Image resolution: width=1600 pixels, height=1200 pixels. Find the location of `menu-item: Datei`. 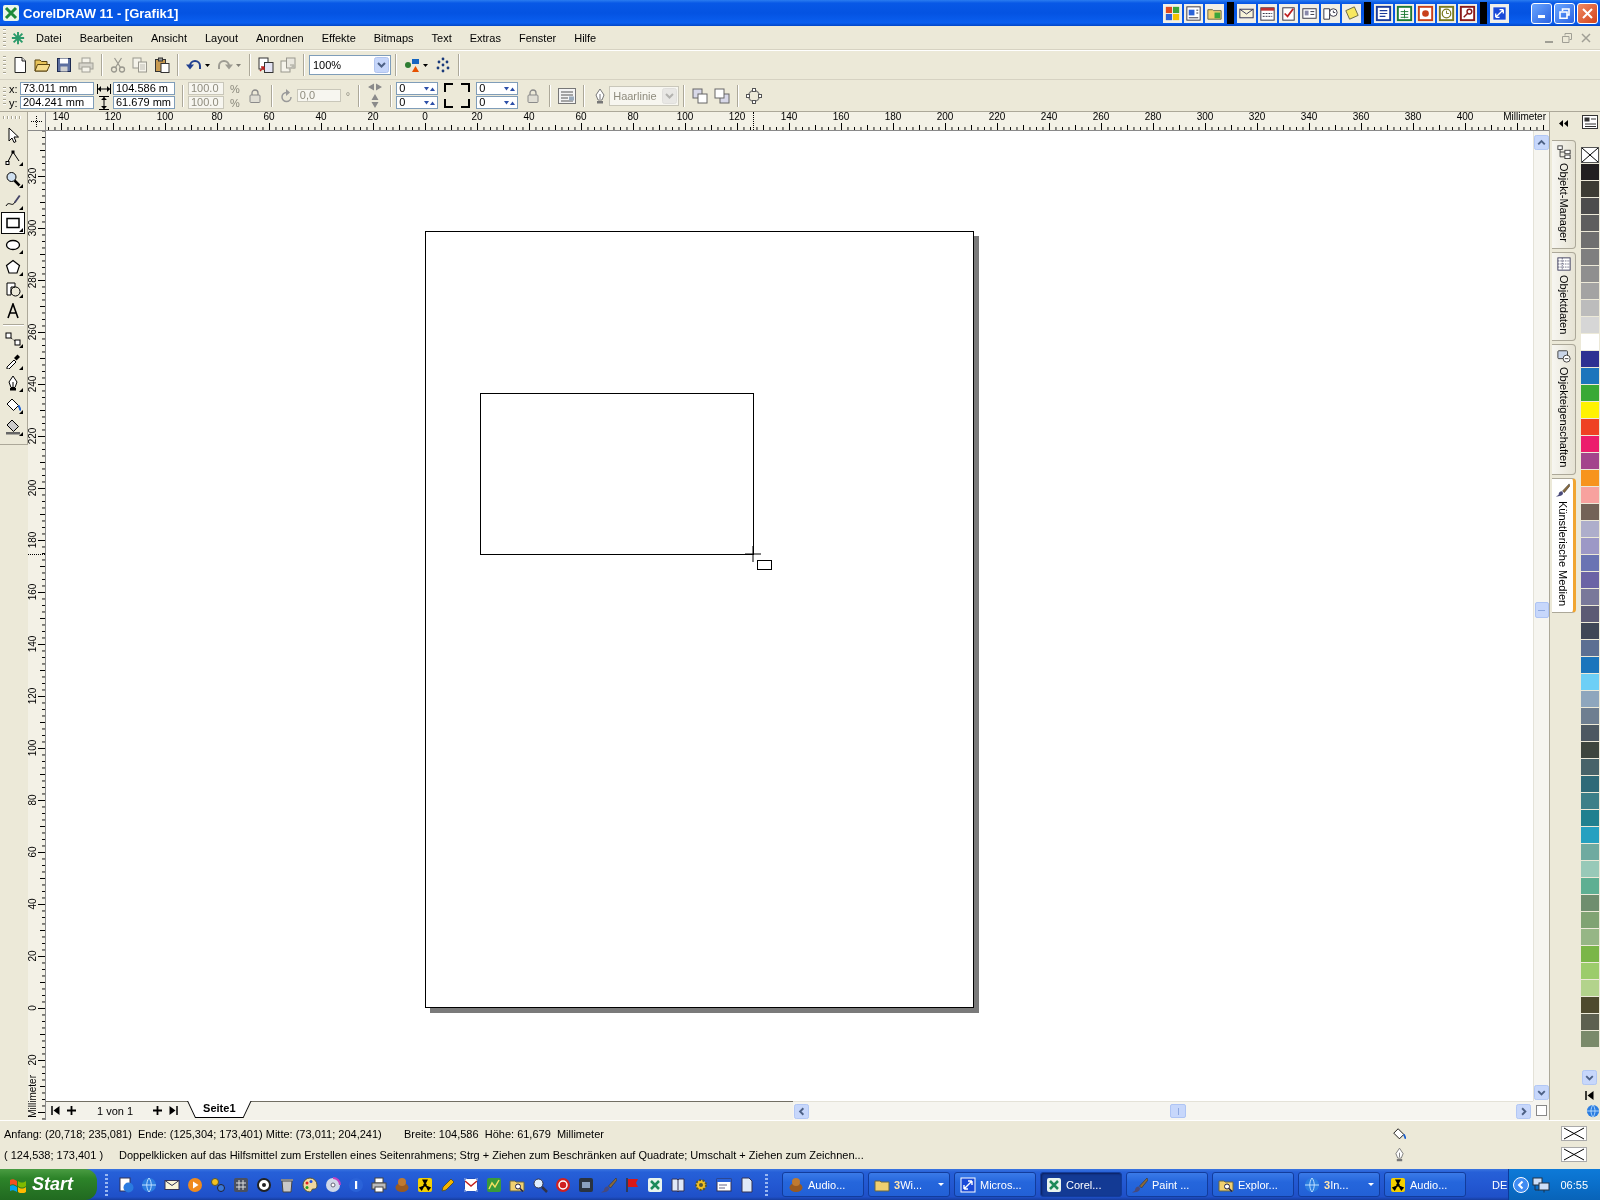

menu-item: Datei is located at coordinates (49, 37).